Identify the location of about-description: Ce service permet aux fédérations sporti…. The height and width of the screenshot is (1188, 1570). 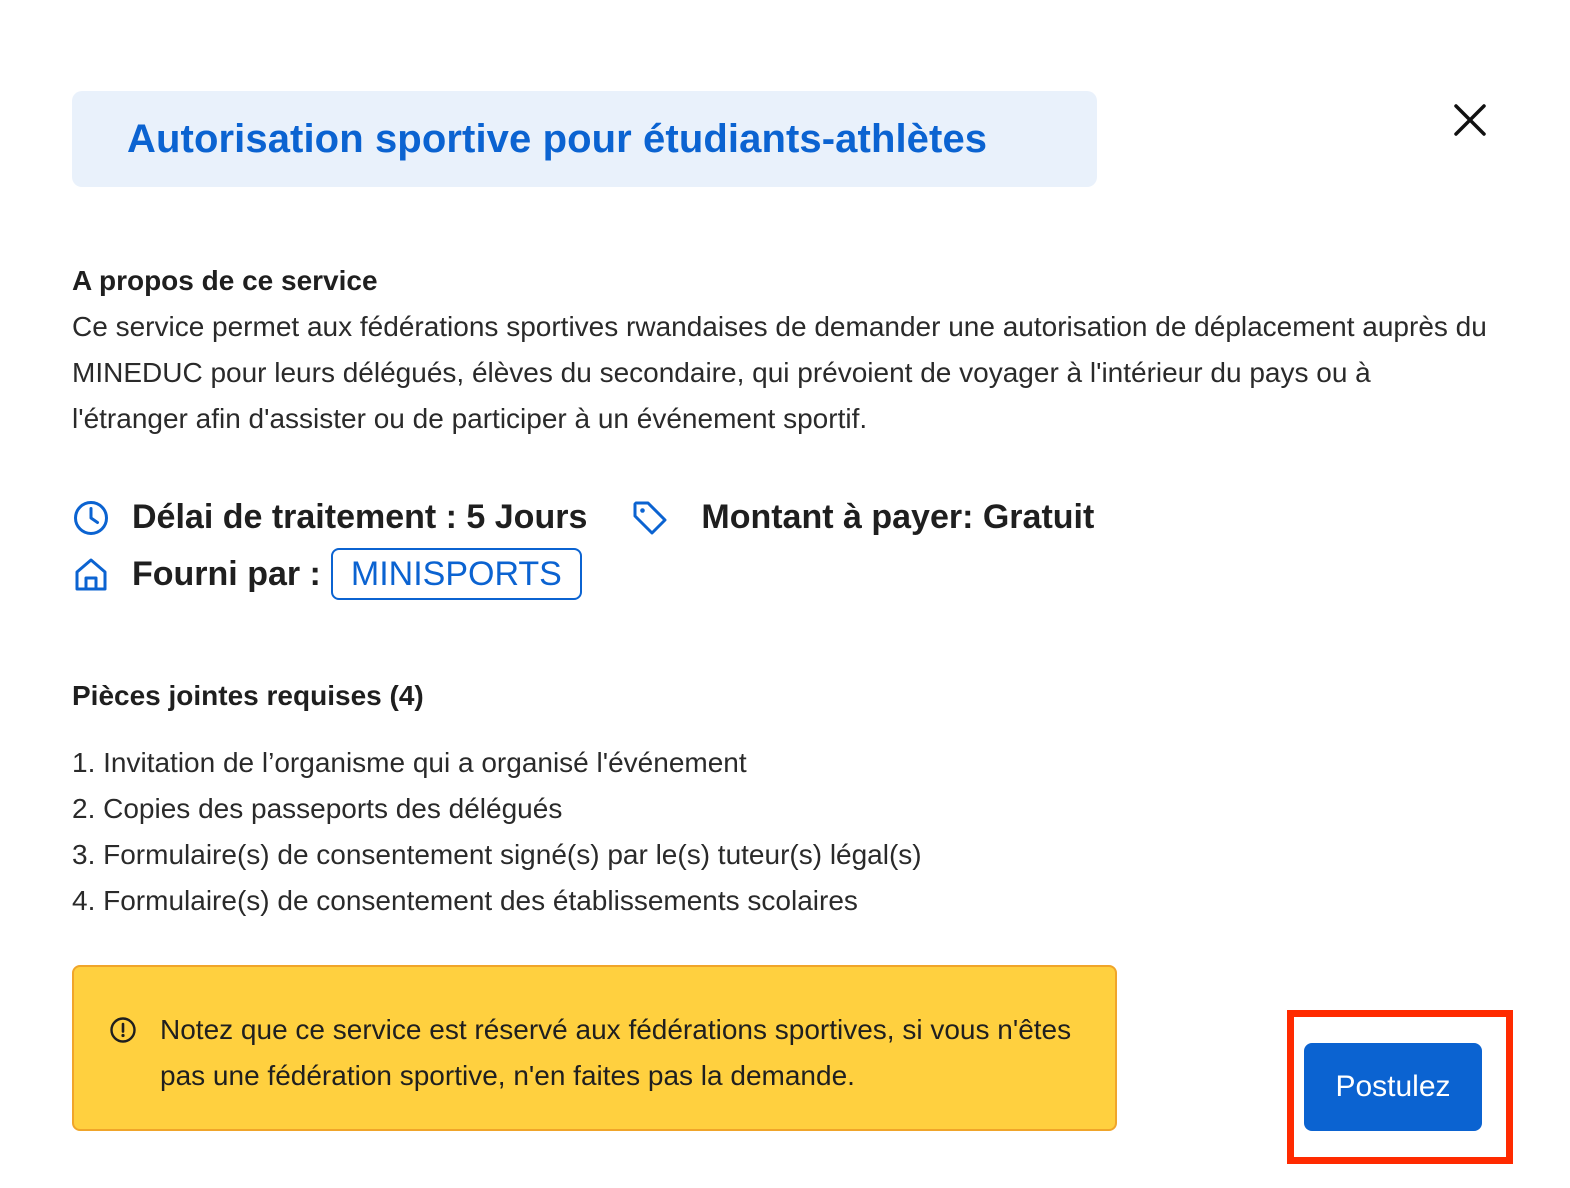
(779, 372).